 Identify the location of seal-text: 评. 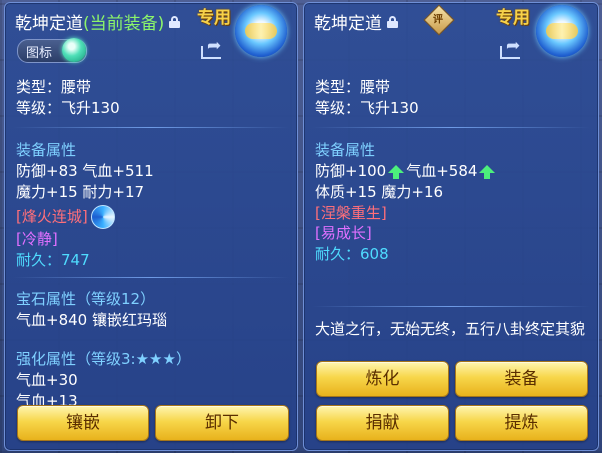
(437, 20).